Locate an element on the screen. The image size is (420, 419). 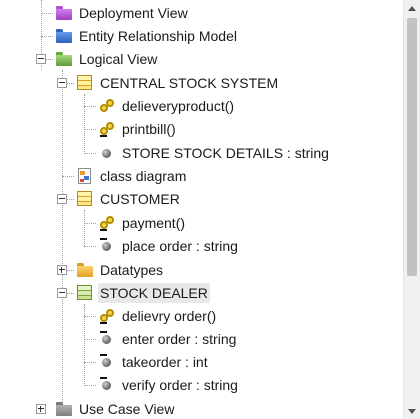
tree-item-stock-dealer: STOCK DEALER is located at coordinates (143, 293).